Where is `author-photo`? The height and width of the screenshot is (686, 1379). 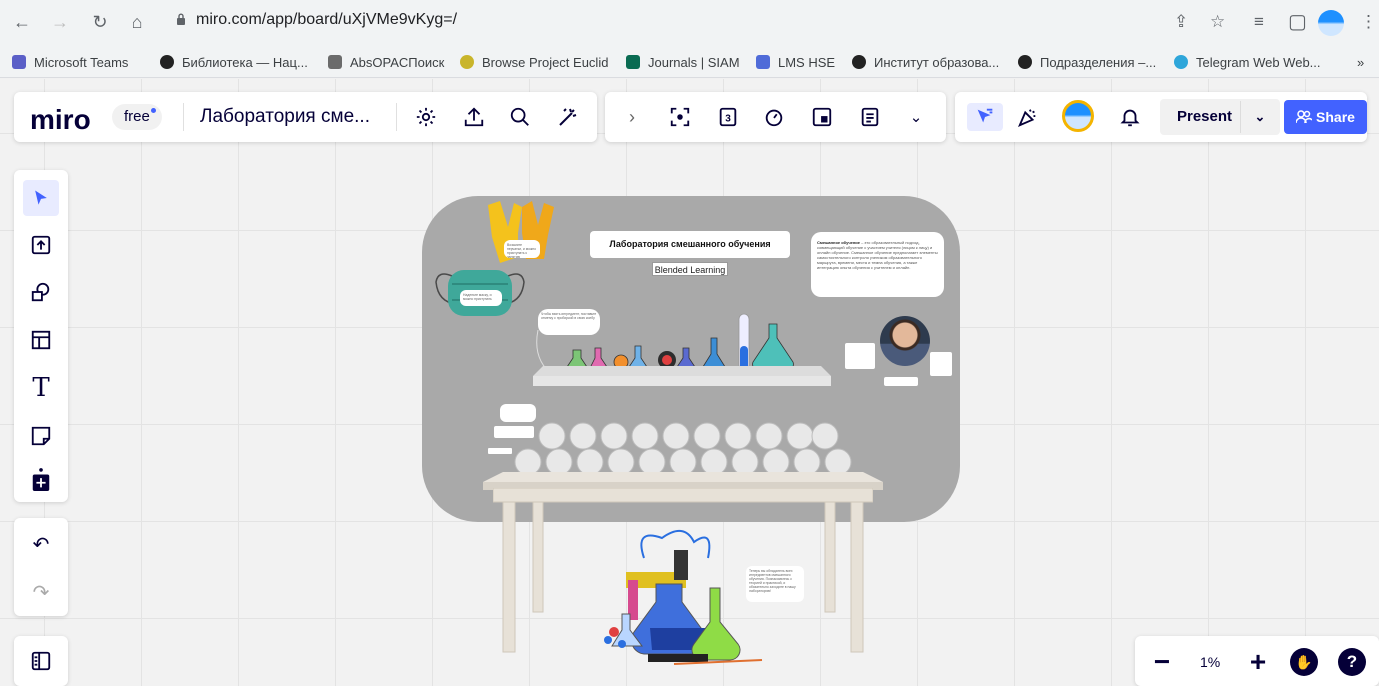
author-photo is located at coordinates (905, 341).